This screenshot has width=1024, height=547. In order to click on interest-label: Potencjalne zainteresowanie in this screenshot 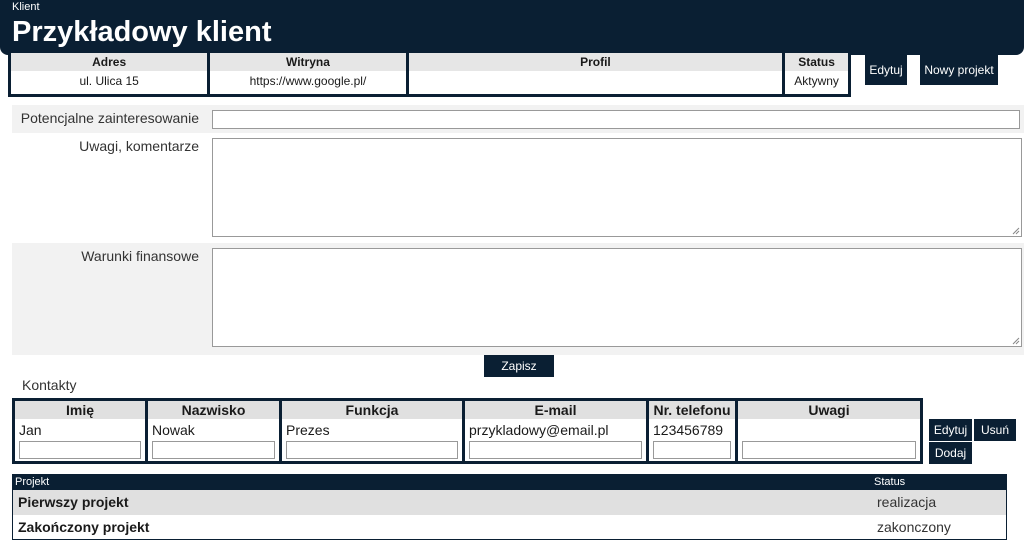, I will do `click(109, 118)`.